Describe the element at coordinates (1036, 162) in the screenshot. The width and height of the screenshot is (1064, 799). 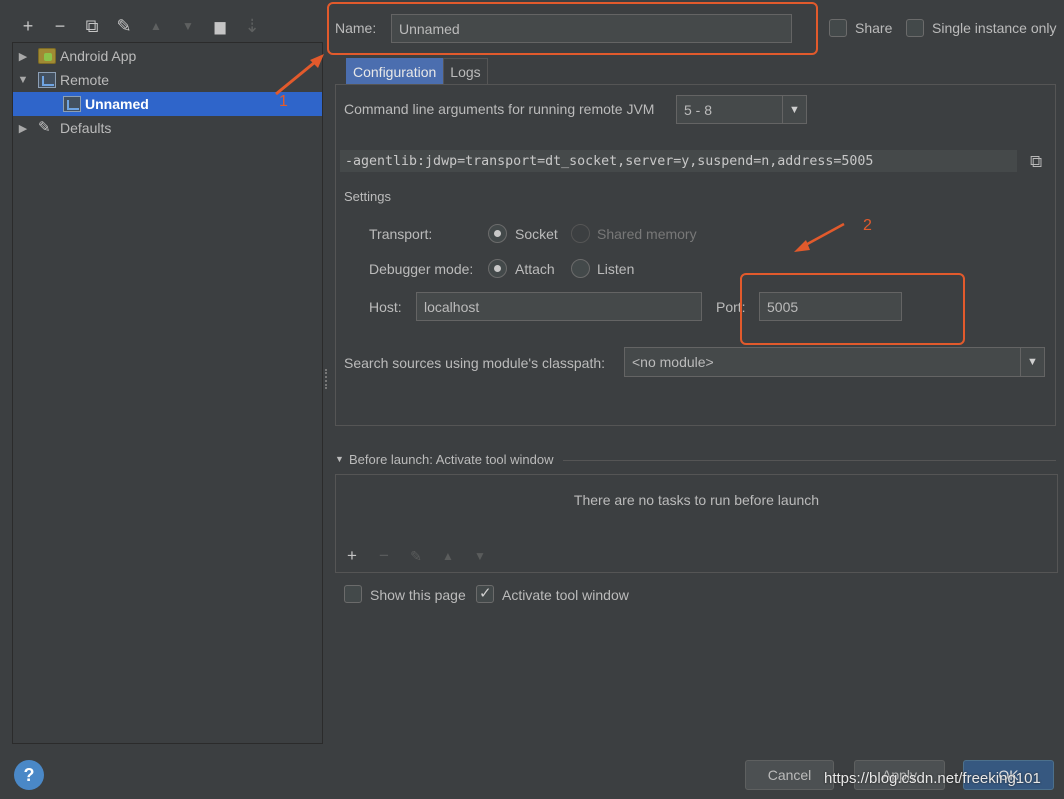
I see `copy-args-icon: ⧉` at that location.